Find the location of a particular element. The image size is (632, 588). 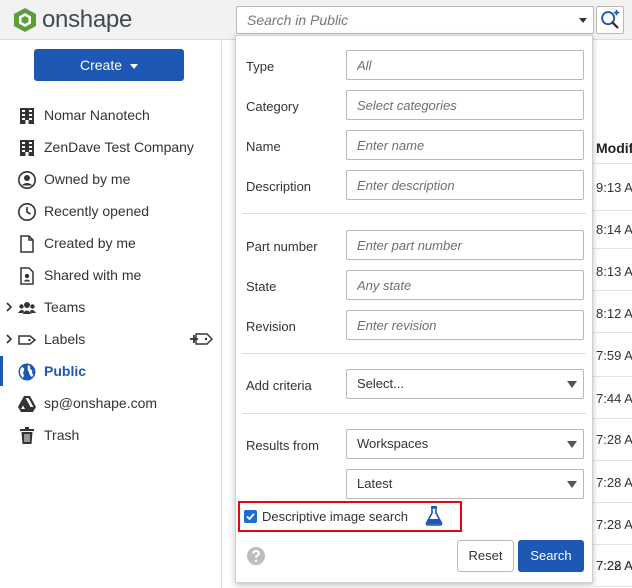

add-label-icon is located at coordinates (202, 339).